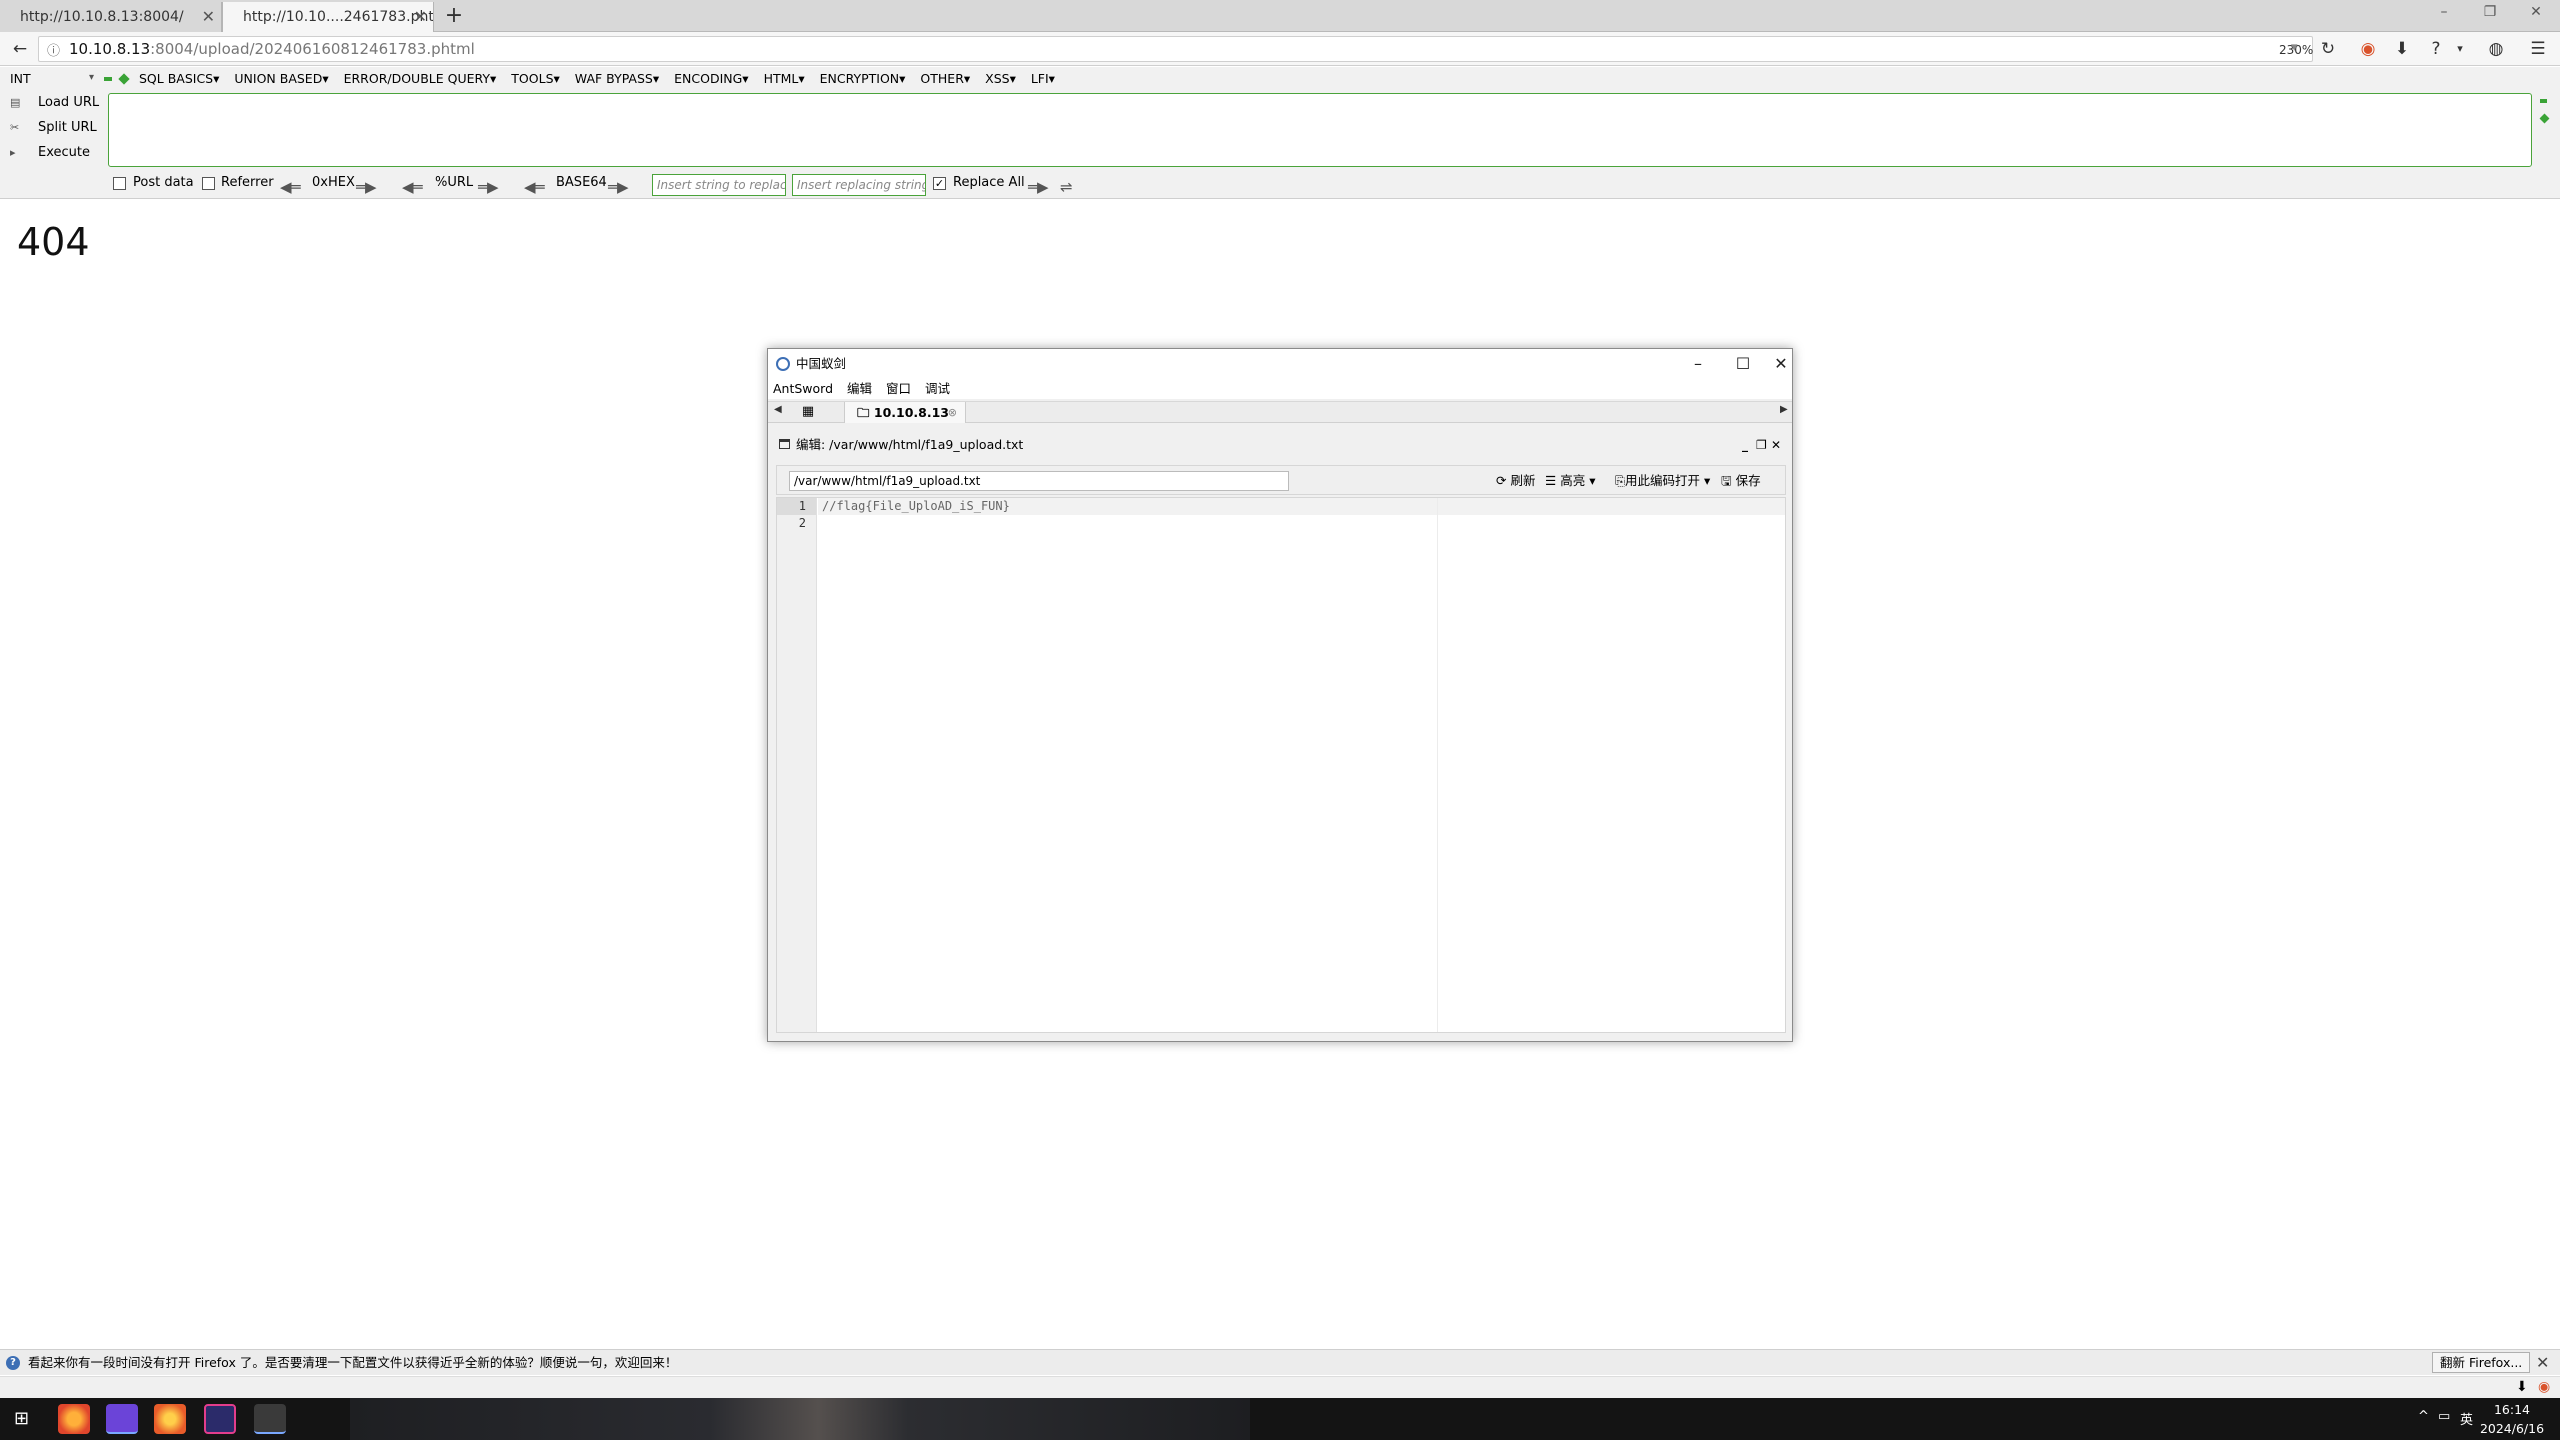 The image size is (2560, 1440). What do you see at coordinates (2512, 1419) in the screenshot?
I see `taskbar-clock: 16:14 2024/6/16` at bounding box center [2512, 1419].